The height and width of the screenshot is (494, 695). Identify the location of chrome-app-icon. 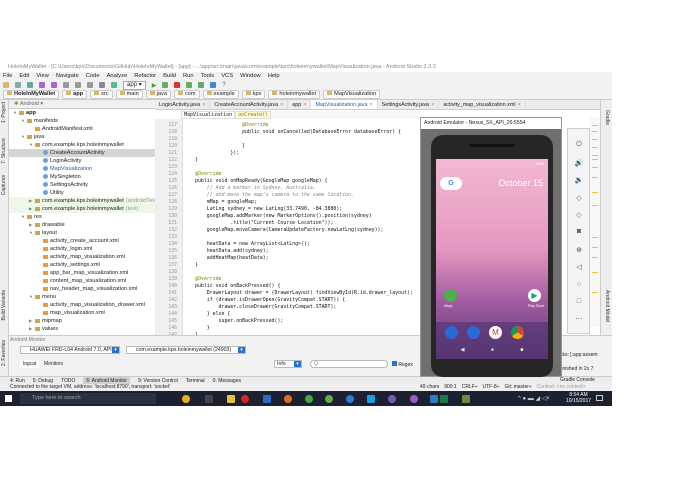
(517, 332).